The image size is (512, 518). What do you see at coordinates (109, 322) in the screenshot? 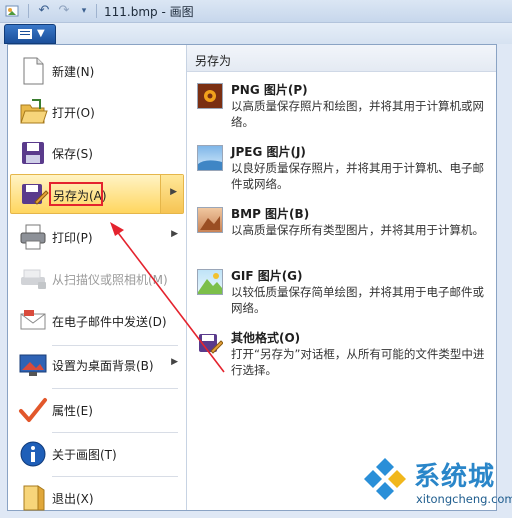
I see `menu-item-label: 在电子邮件中发送(D)` at bounding box center [109, 322].